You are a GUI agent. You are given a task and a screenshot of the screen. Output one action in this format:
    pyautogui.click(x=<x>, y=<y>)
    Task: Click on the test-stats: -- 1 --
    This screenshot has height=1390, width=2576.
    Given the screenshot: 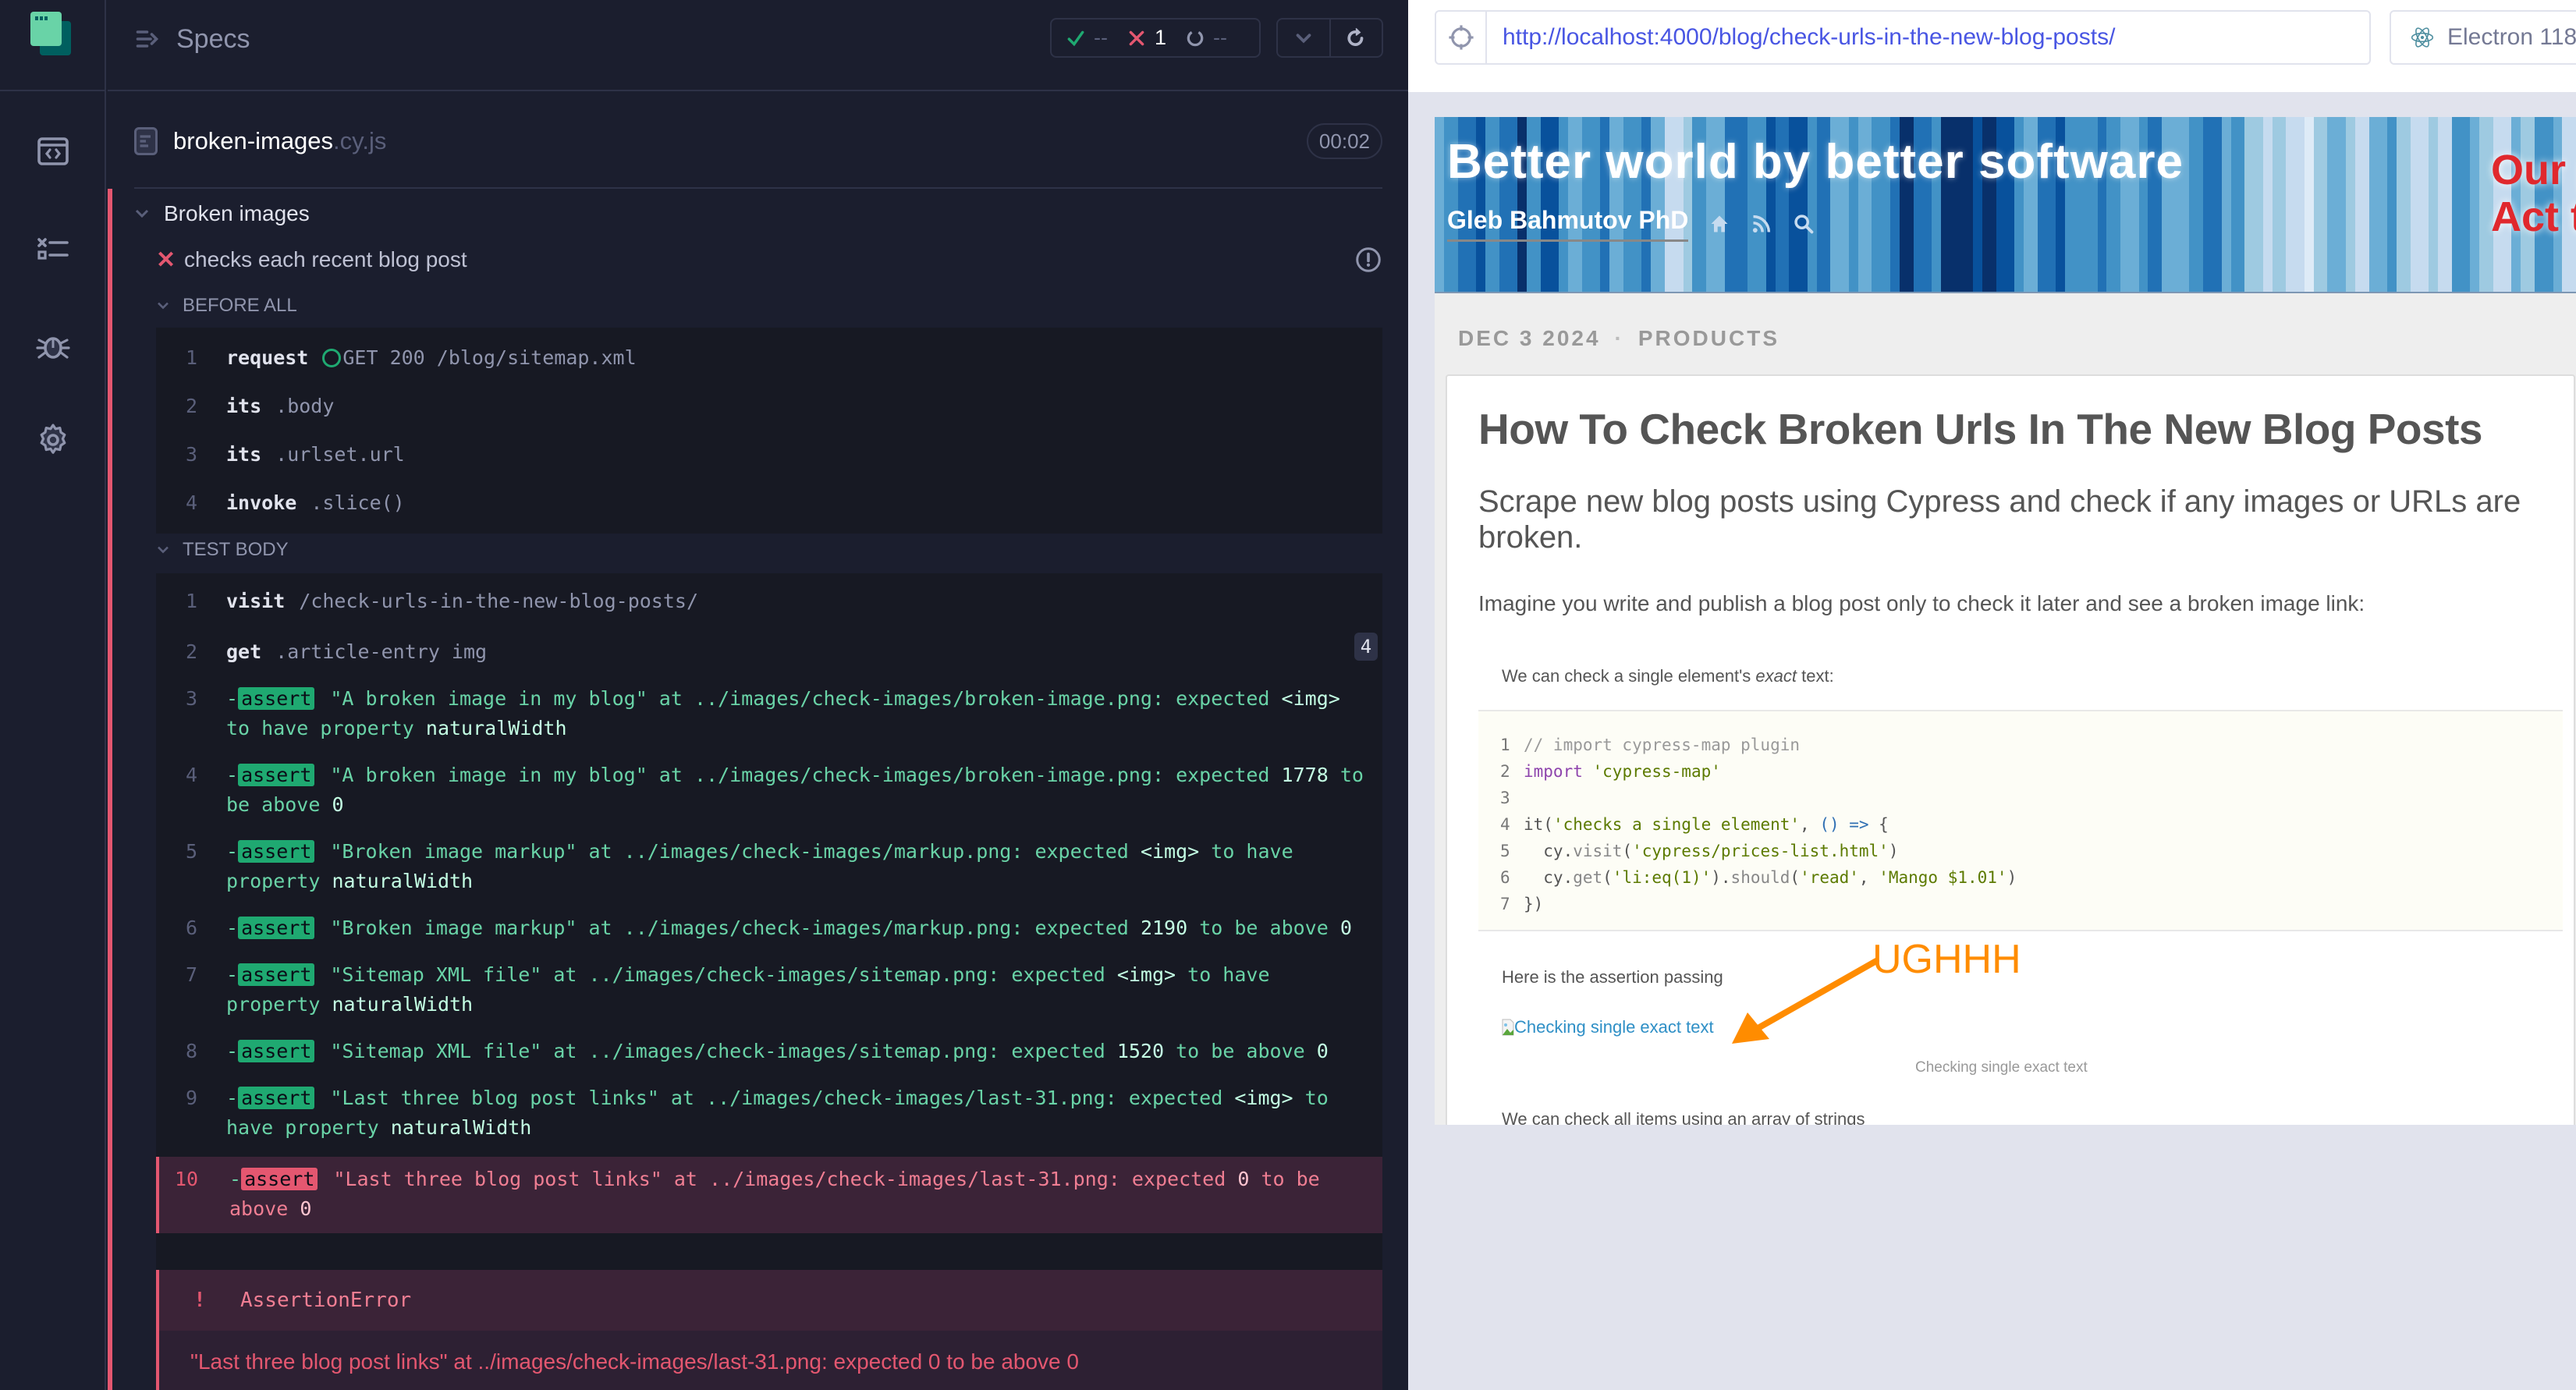 What is the action you would take?
    pyautogui.click(x=1155, y=38)
    